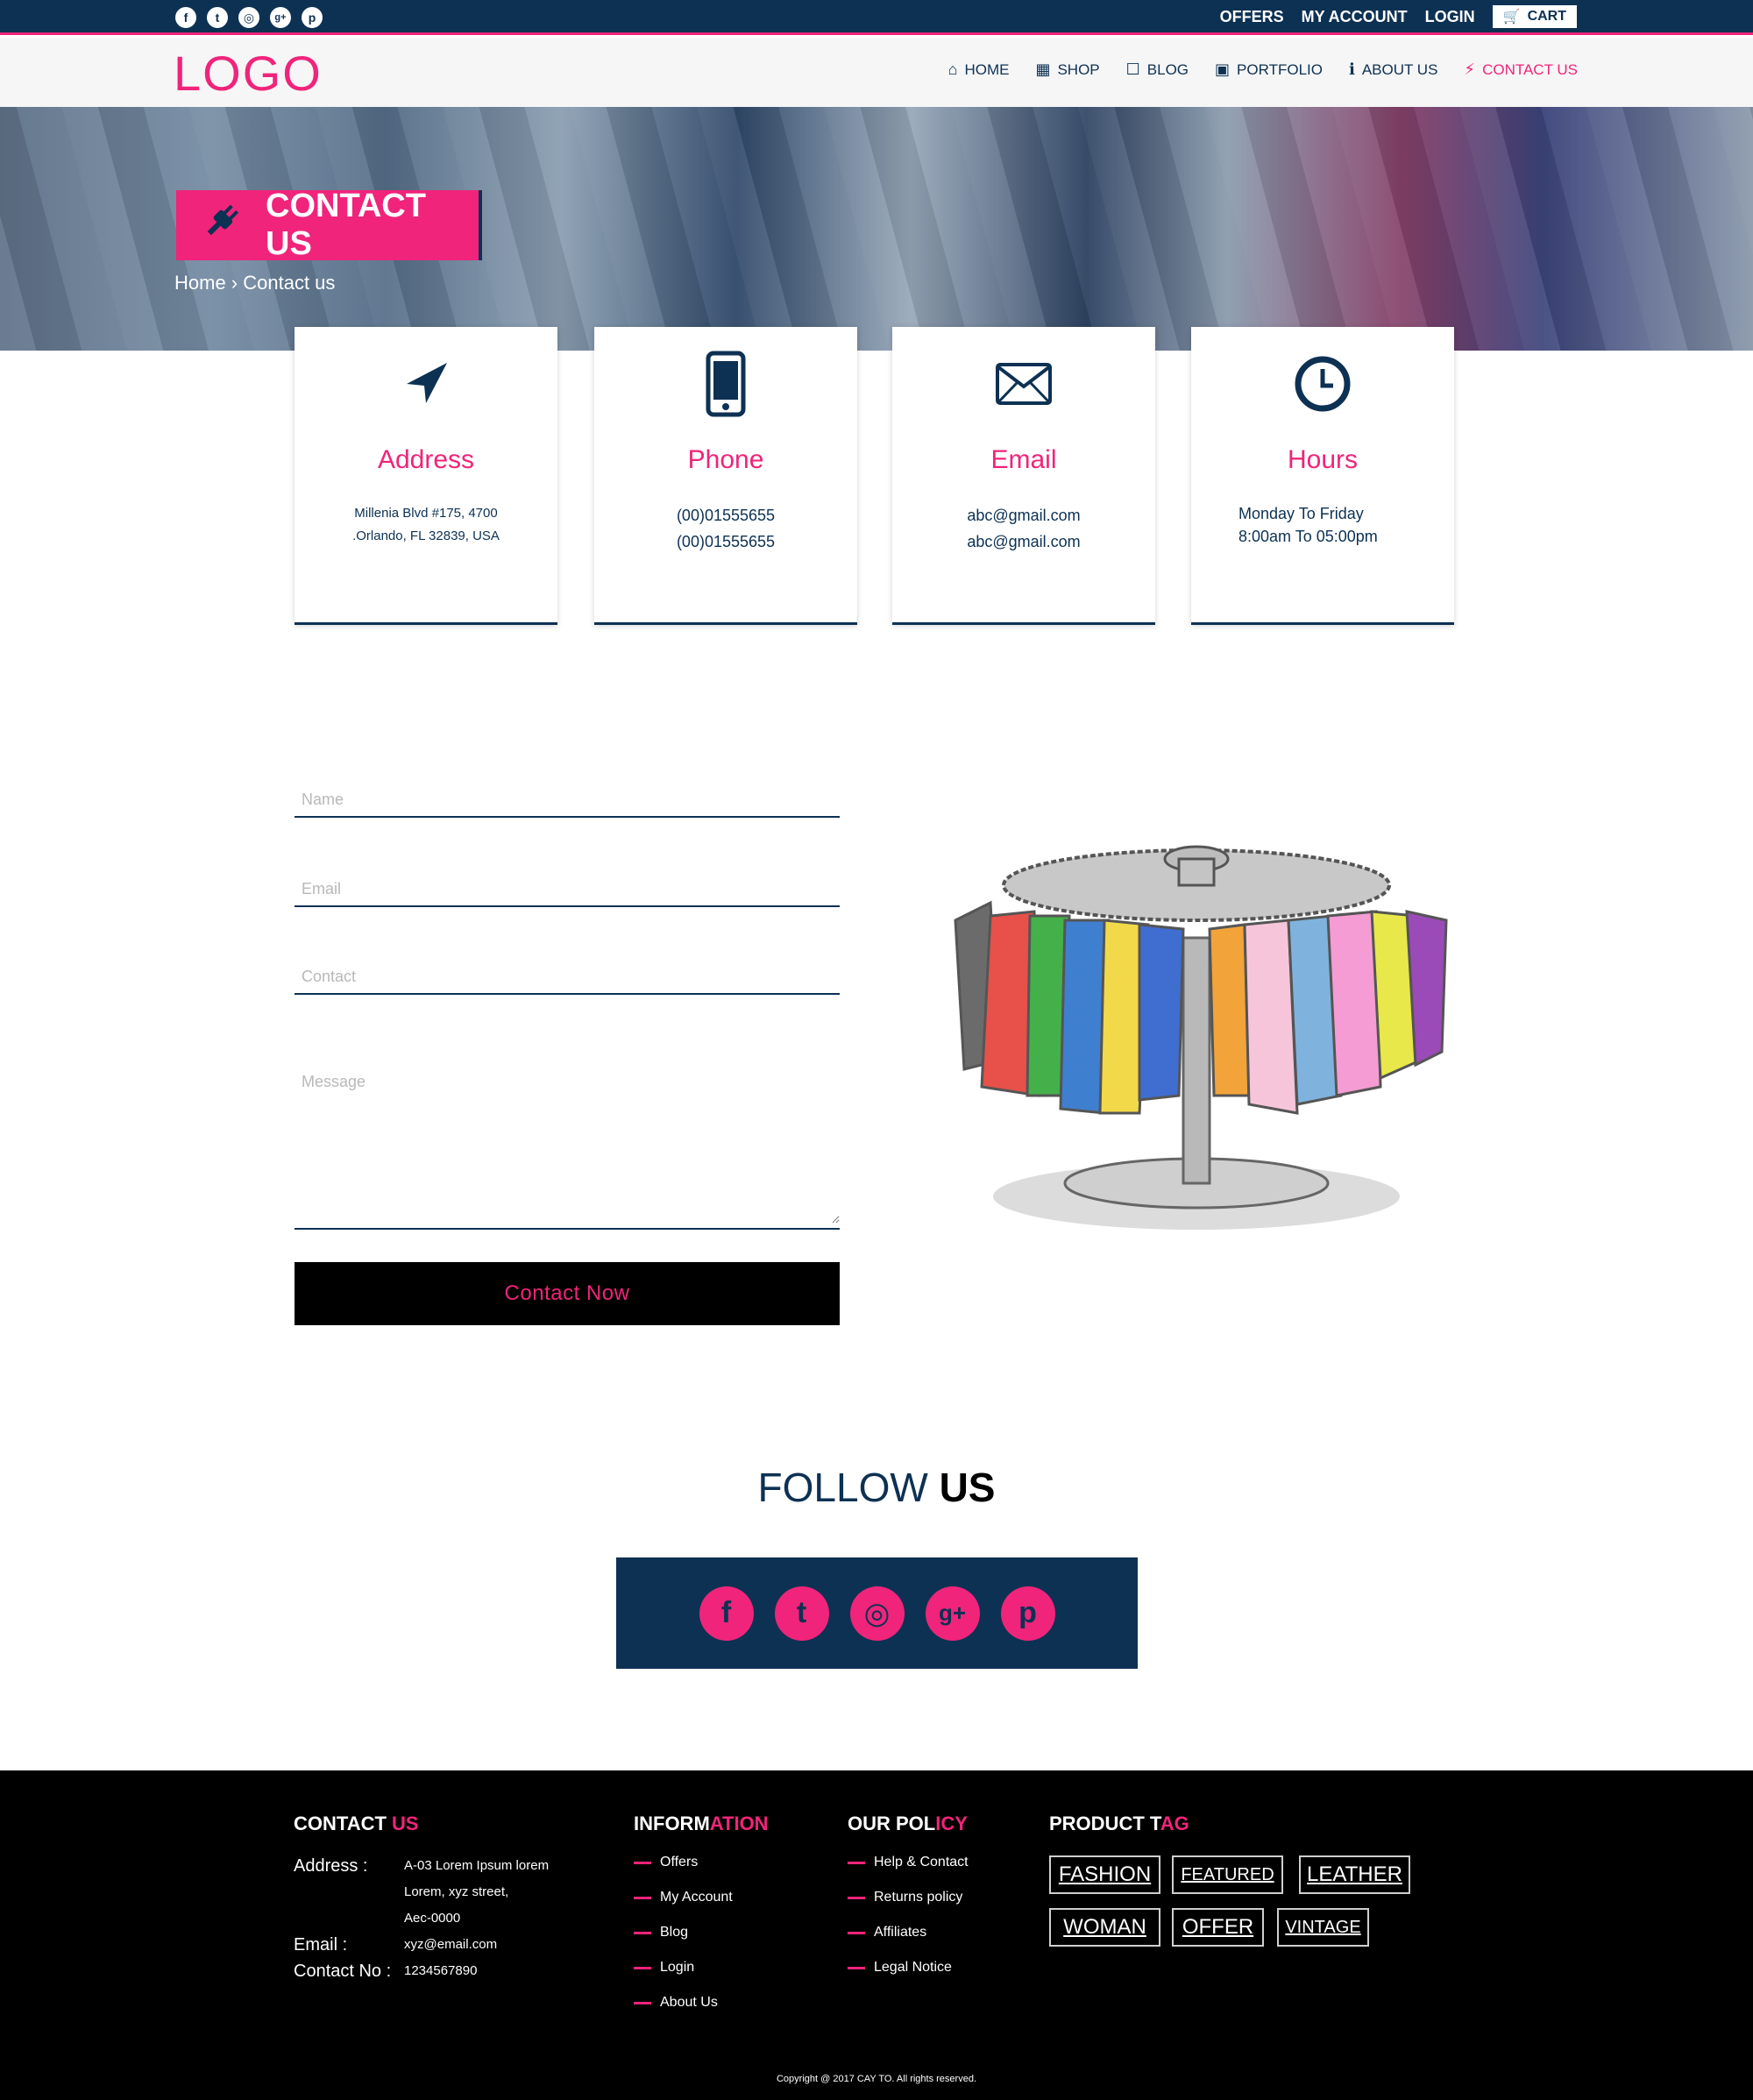 Image resolution: width=1753 pixels, height=2100 pixels. I want to click on address-line: Aec-0000, so click(432, 1918).